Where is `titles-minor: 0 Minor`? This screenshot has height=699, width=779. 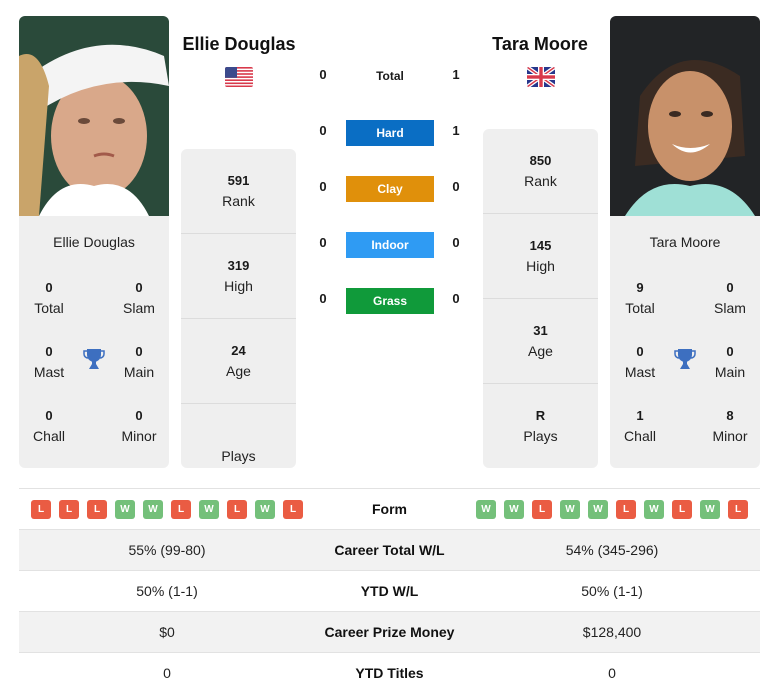 titles-minor: 0 Minor is located at coordinates (139, 426).